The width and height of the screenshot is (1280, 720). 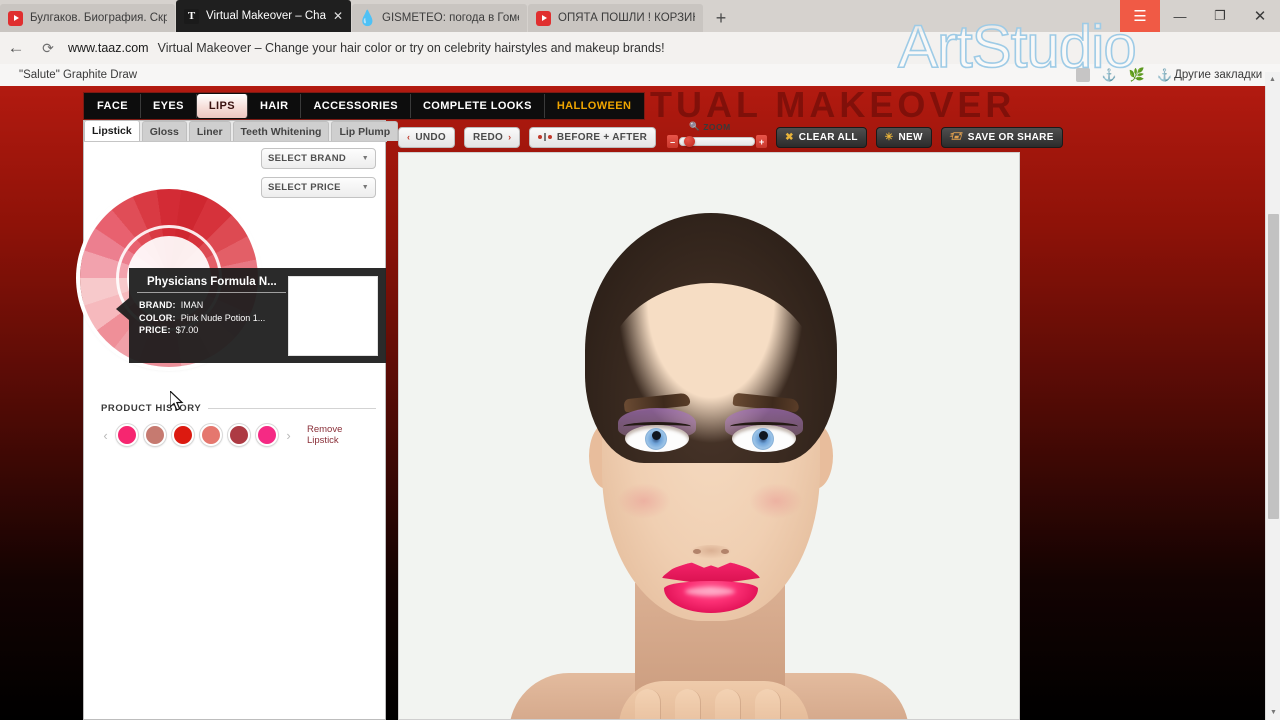 I want to click on back-arrow-icon: ←, so click(x=16, y=48).